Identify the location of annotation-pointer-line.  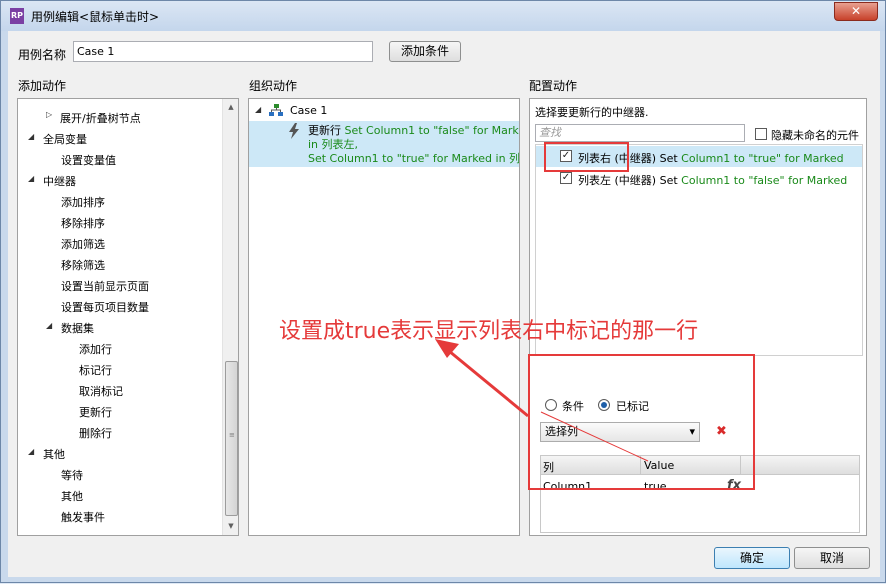
(594, 436).